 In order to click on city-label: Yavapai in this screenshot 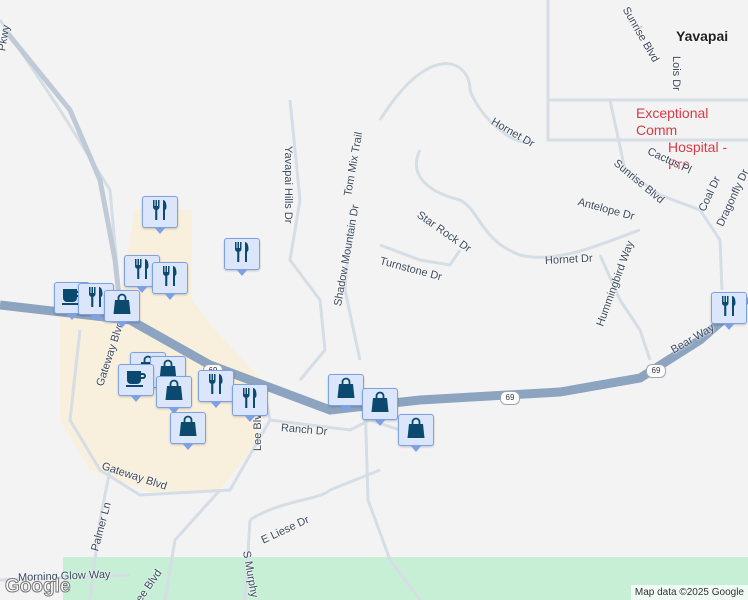, I will do `click(702, 36)`.